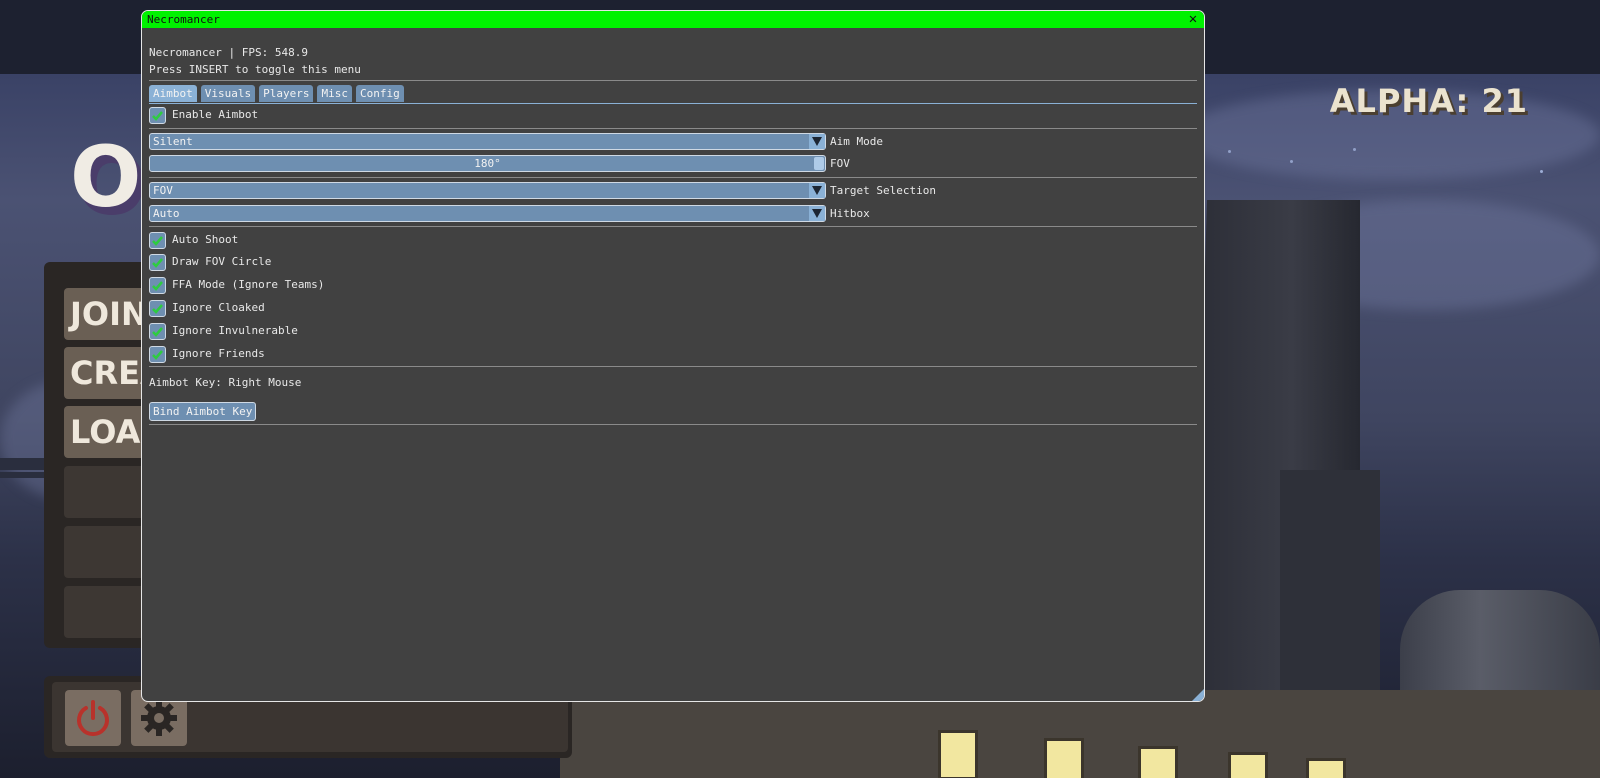  Describe the element at coordinates (163, 190) in the screenshot. I see `combo-value: FOV` at that location.